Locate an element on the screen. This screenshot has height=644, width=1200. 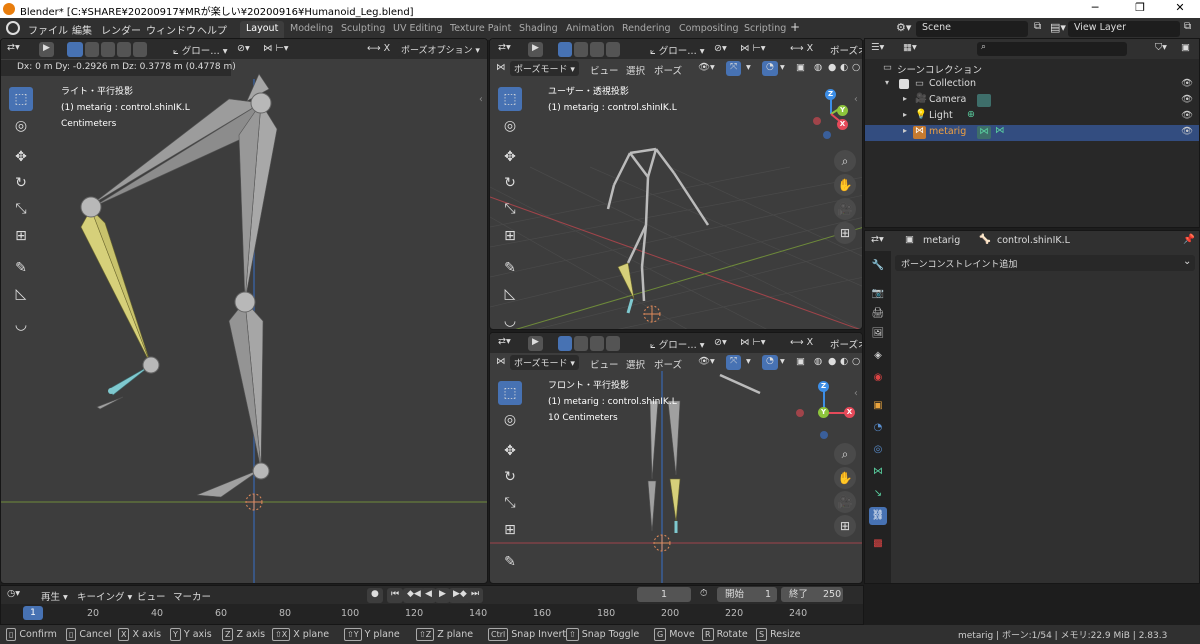
gizmo-y-icon: Y is located at coordinates (823, 412).